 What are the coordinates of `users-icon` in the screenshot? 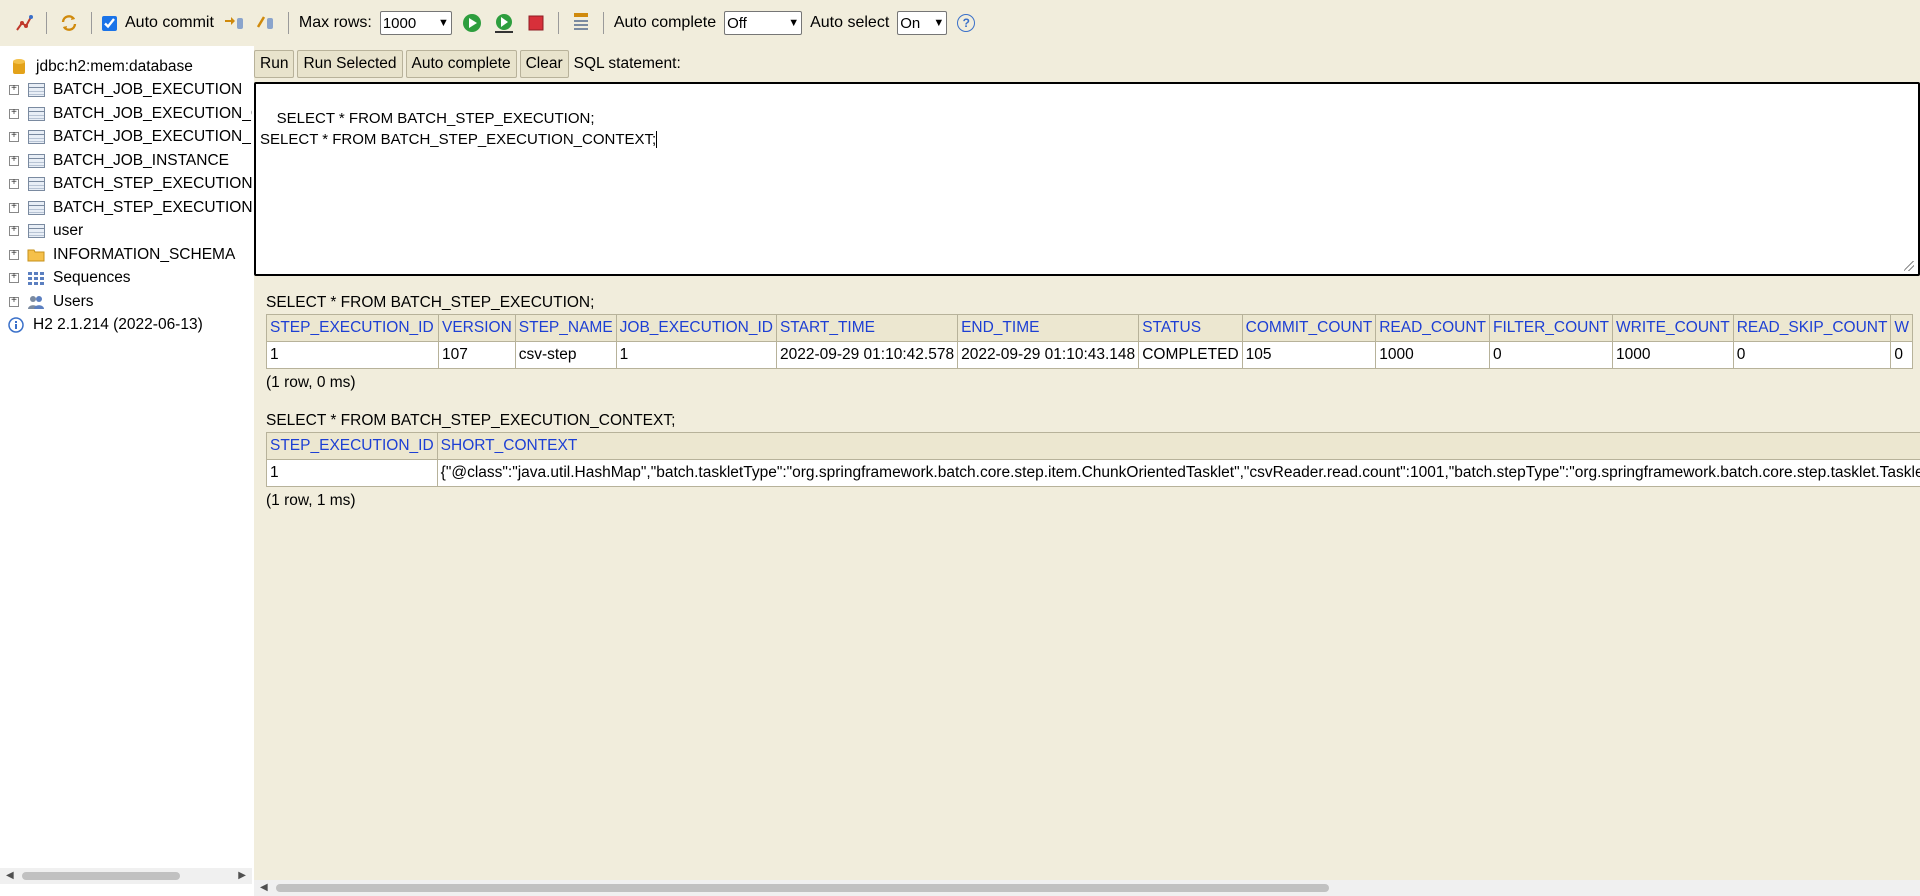 It's located at (36, 302).